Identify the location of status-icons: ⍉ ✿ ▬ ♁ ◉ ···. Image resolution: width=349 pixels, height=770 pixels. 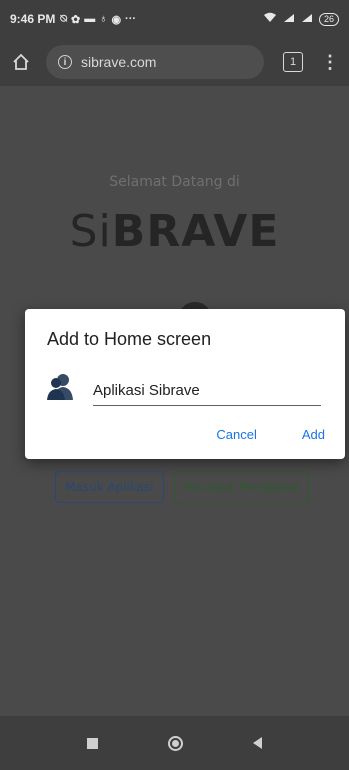
(98, 19).